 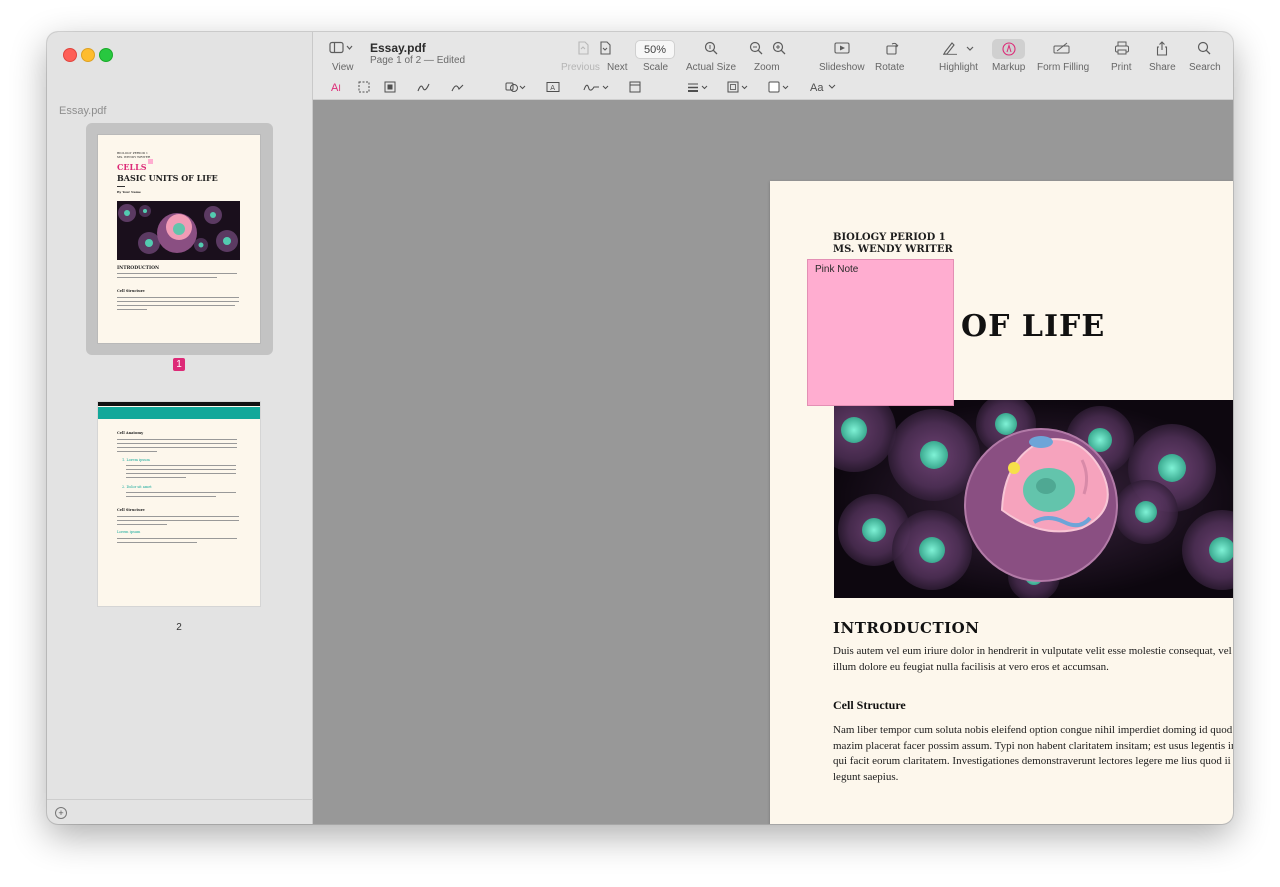 I want to click on highlight-options-chevron-icon, so click(x=970, y=49).